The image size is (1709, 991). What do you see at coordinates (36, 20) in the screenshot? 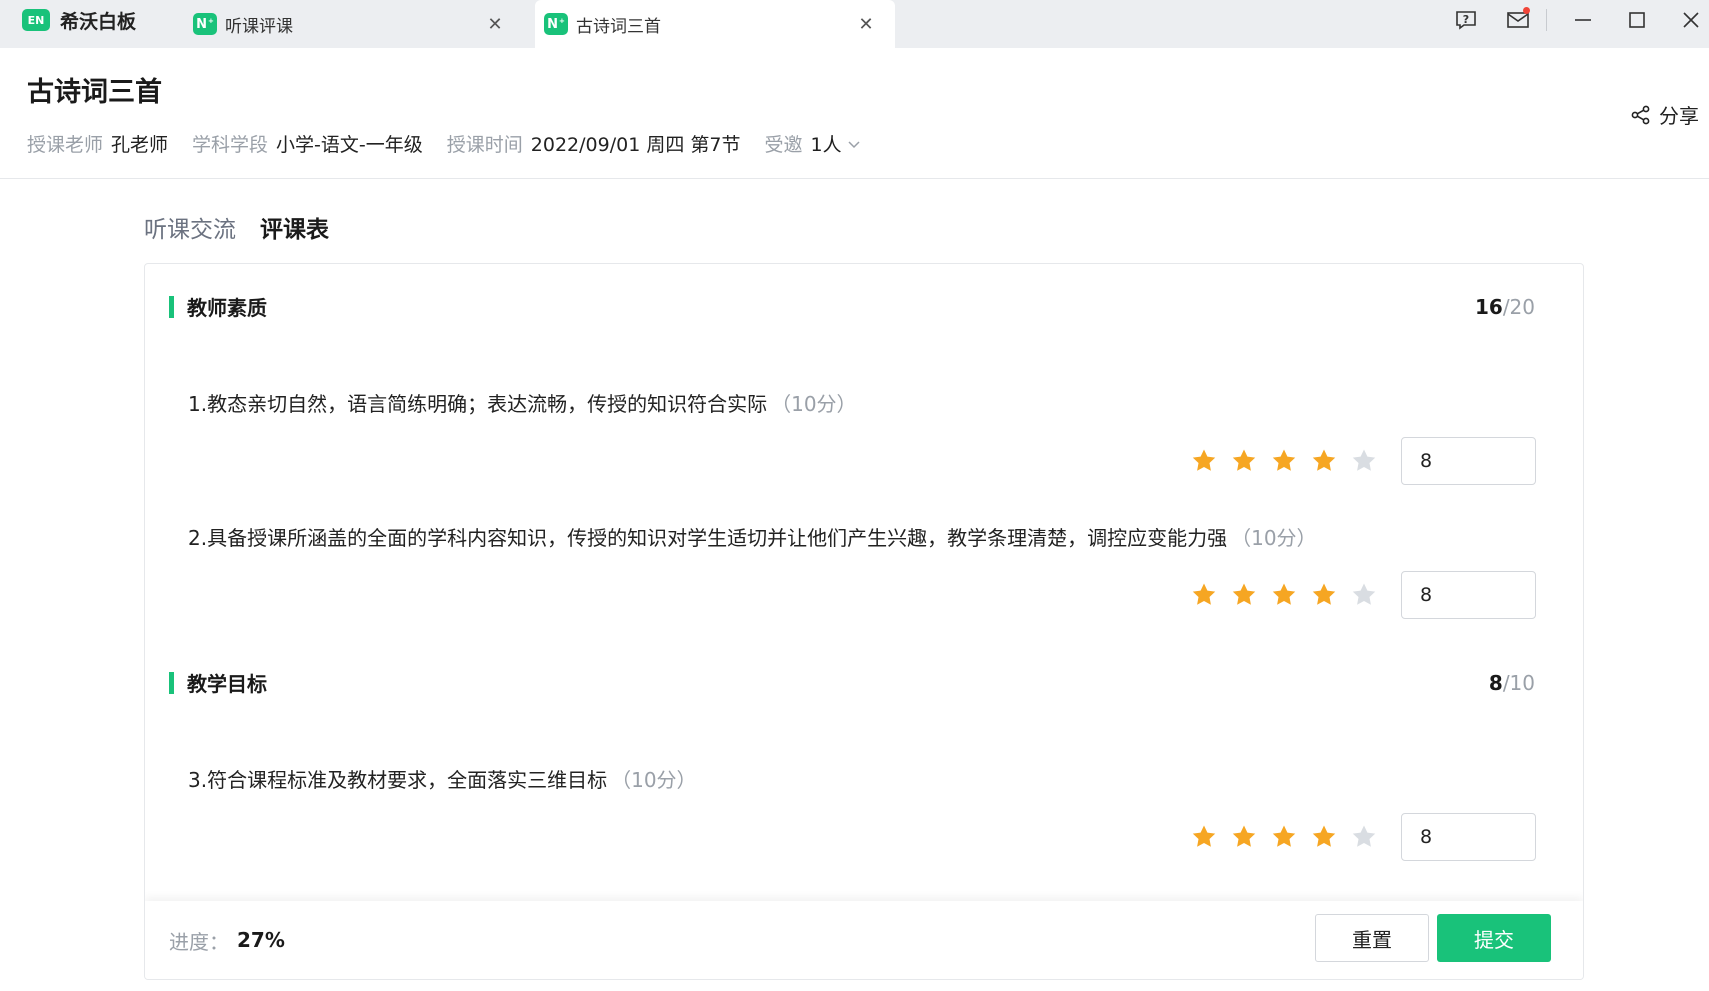
I see `app-logo-icon: EN` at bounding box center [36, 20].